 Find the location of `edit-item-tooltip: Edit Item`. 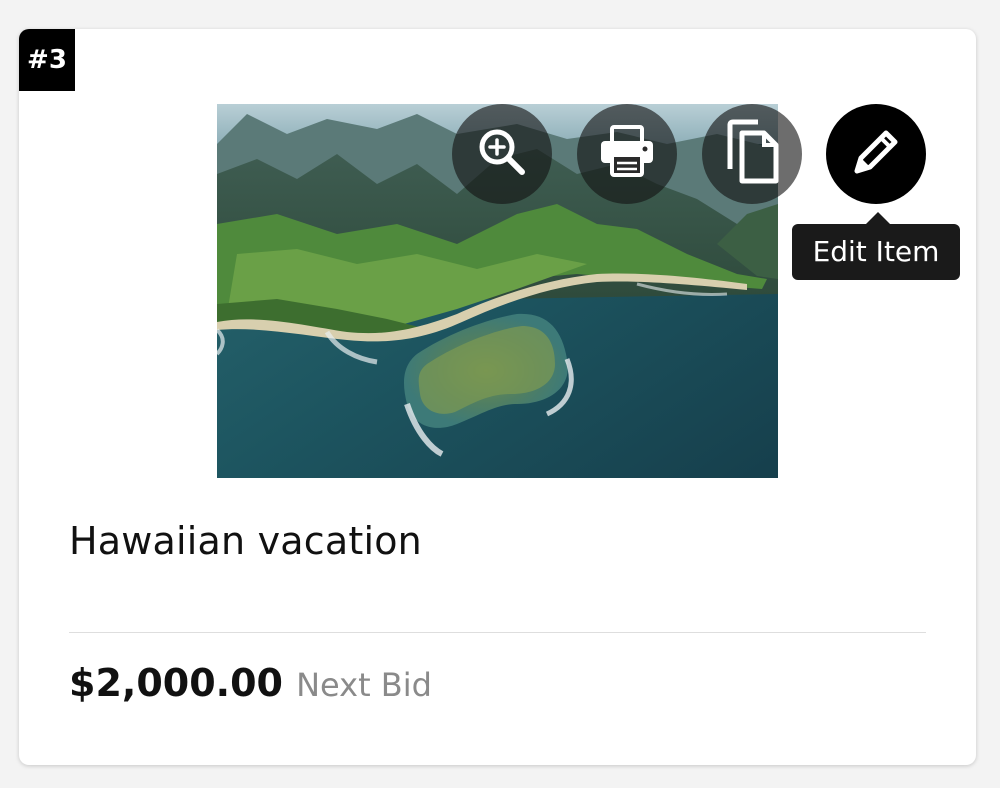

edit-item-tooltip: Edit Item is located at coordinates (876, 246).